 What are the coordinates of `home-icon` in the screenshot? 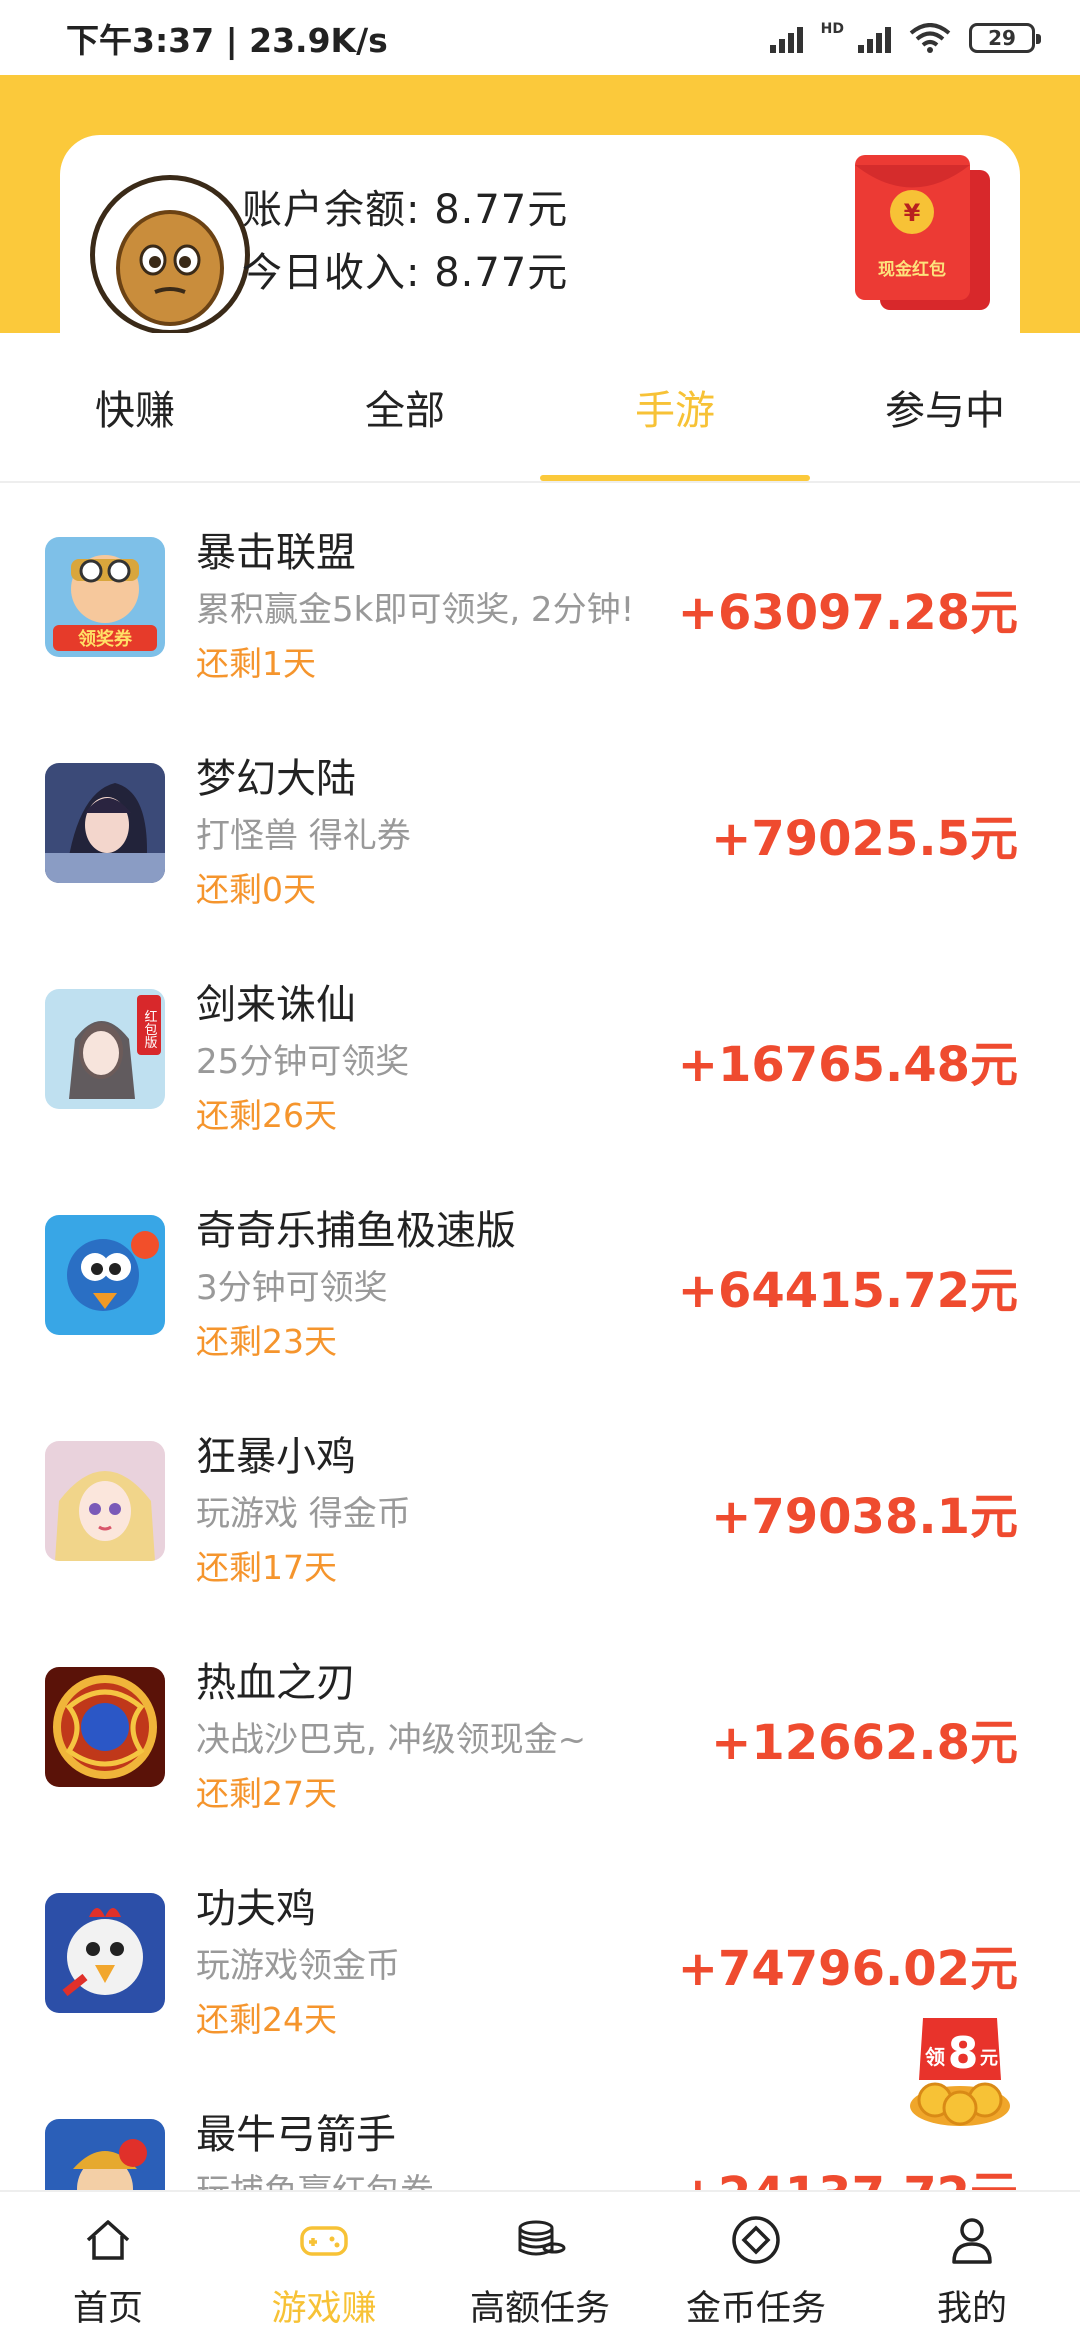 It's located at (108, 2240).